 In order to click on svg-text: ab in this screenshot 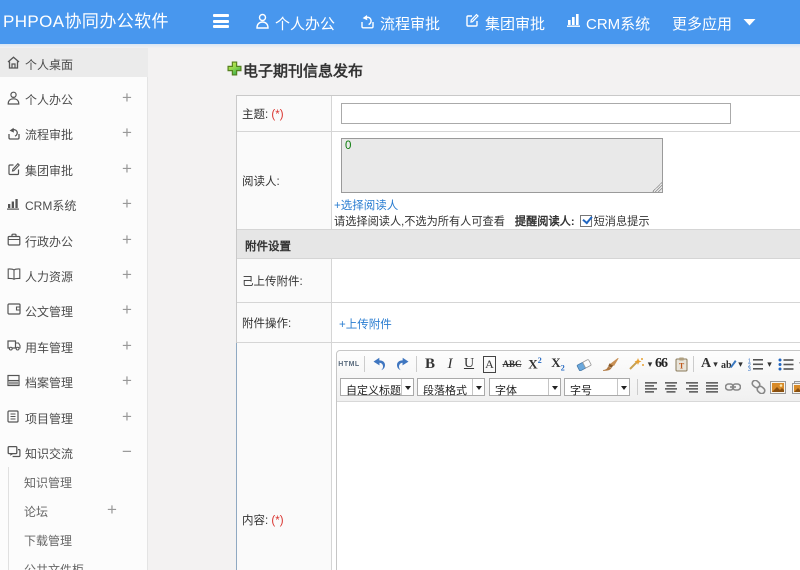, I will do `click(726, 365)`.